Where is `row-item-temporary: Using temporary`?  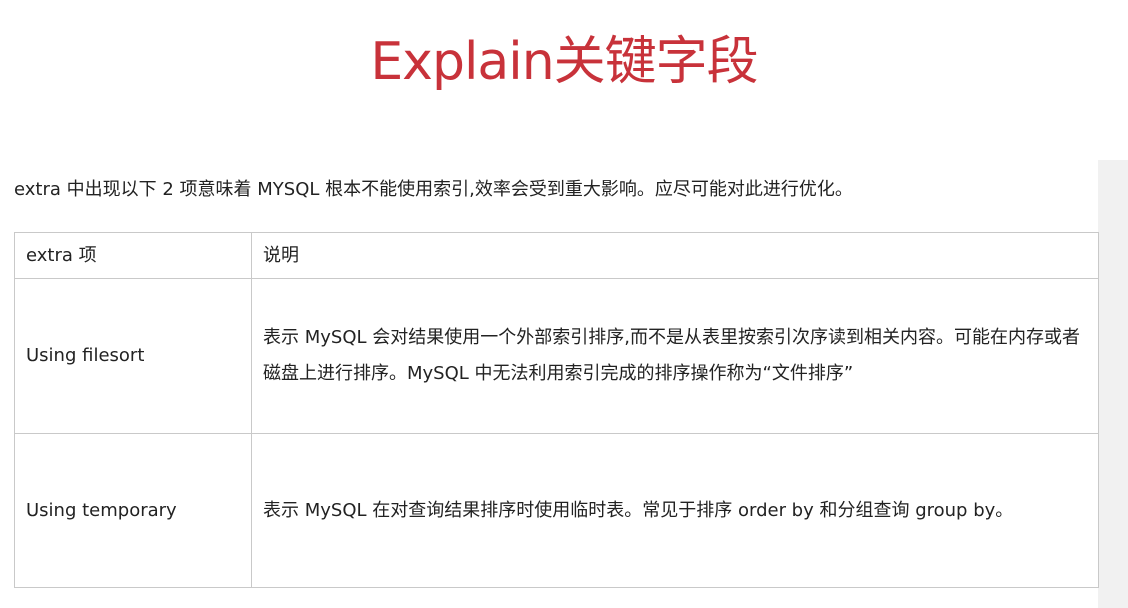
row-item-temporary: Using temporary is located at coordinates (133, 510).